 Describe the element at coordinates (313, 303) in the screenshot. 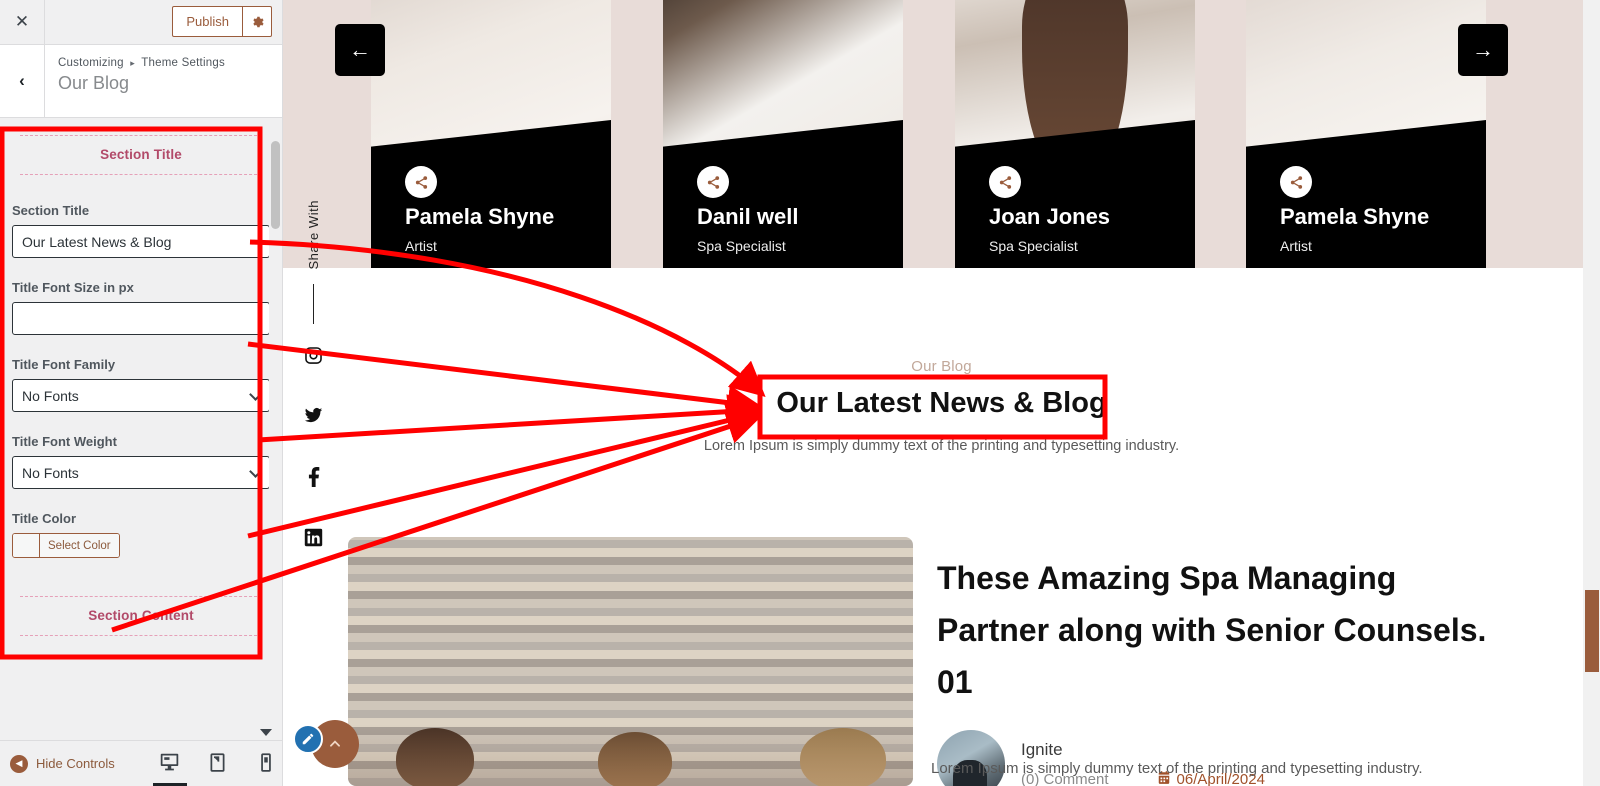

I see `share-rail-divider` at that location.